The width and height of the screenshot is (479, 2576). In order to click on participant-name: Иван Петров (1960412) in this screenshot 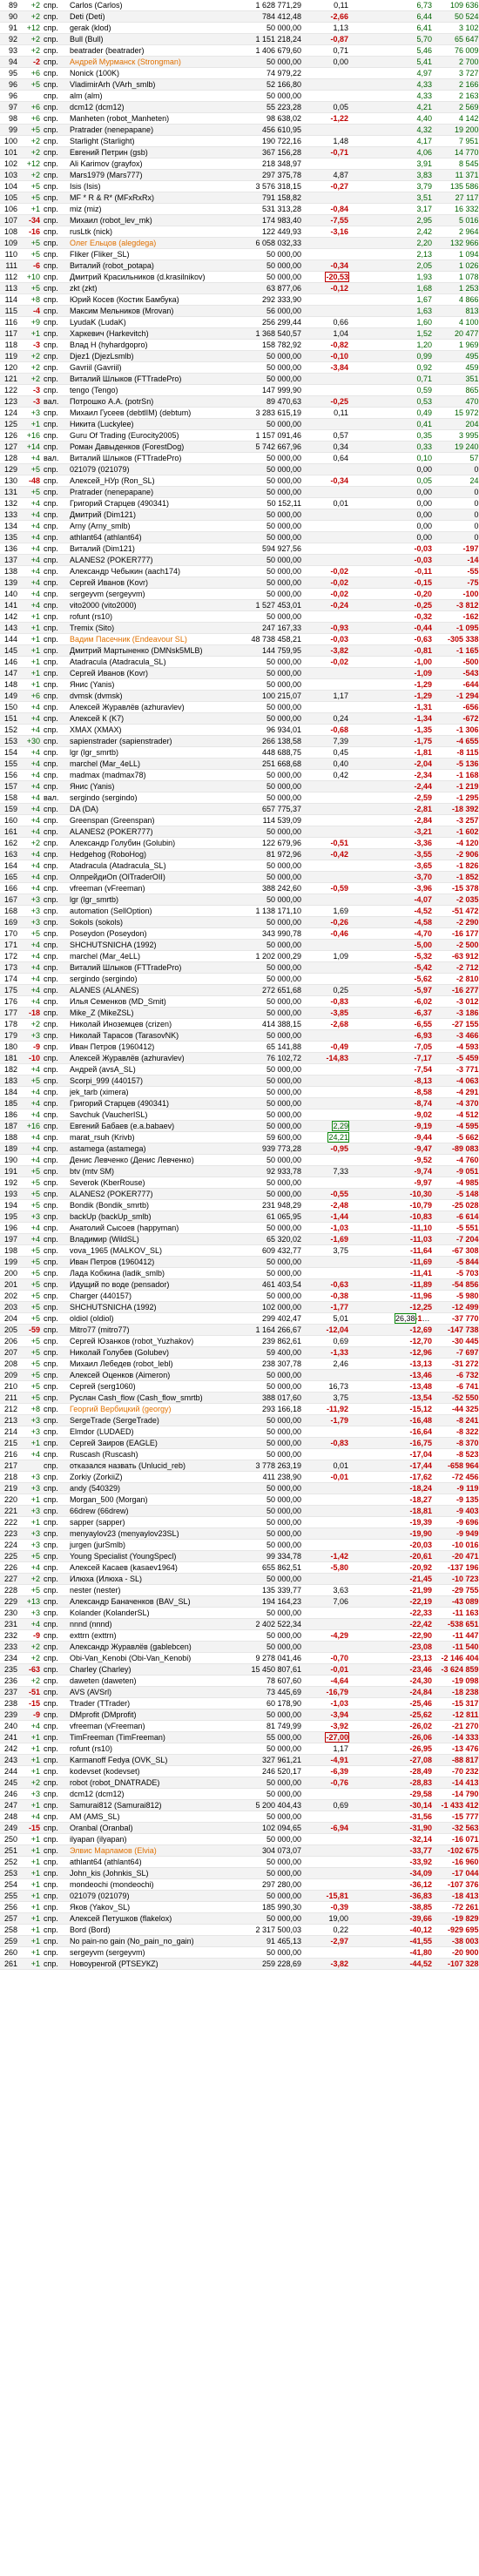, I will do `click(152, 1047)`.